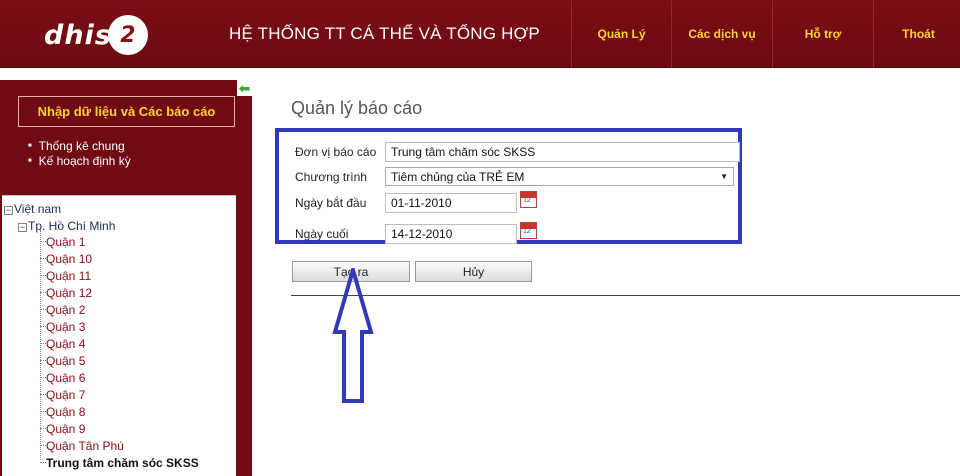  What do you see at coordinates (127, 35) in the screenshot?
I see `logo-number: 2` at bounding box center [127, 35].